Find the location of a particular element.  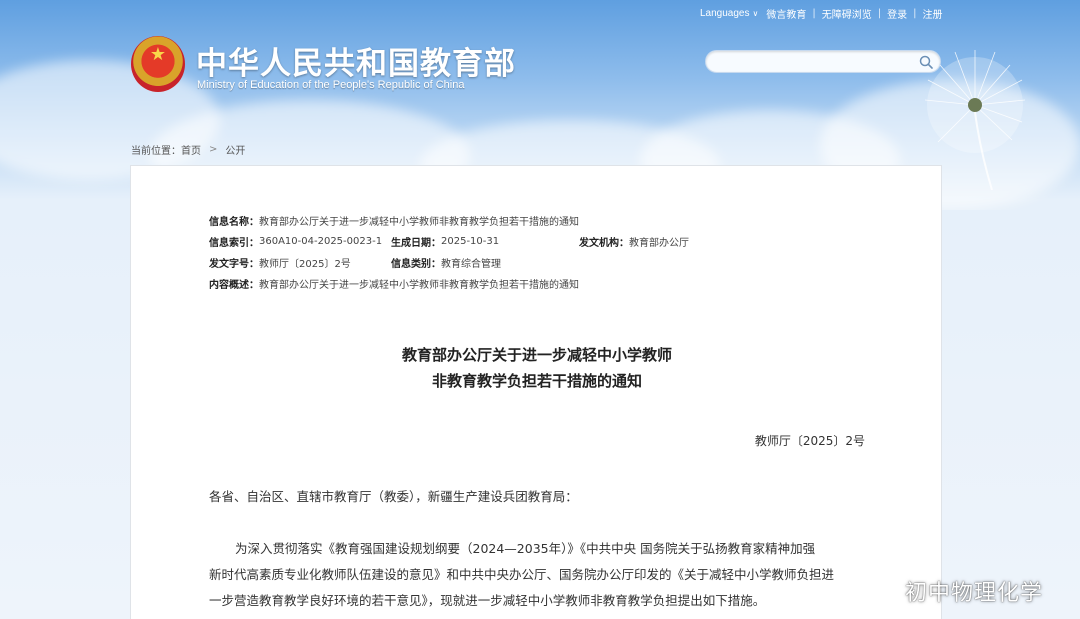

meta-key: 信息索引： is located at coordinates (234, 243).